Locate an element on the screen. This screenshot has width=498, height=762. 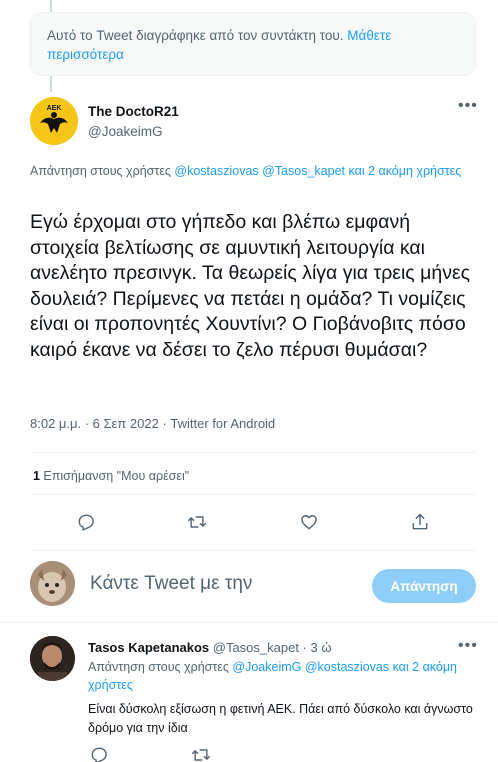
likes-count: 1 Επισήμανση "Μου αρέσει" is located at coordinates (111, 476).